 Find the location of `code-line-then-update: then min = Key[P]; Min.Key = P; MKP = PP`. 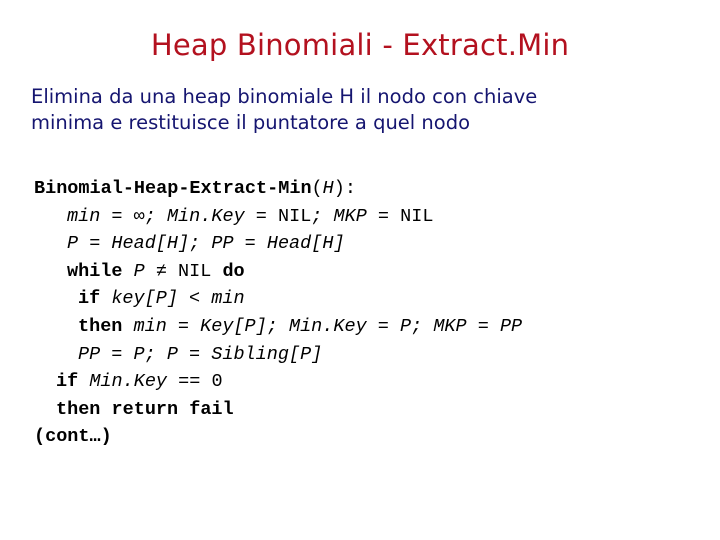

code-line-then-update: then min = Key[P]; Min.Key = P; MKP = PP is located at coordinates (374, 327).